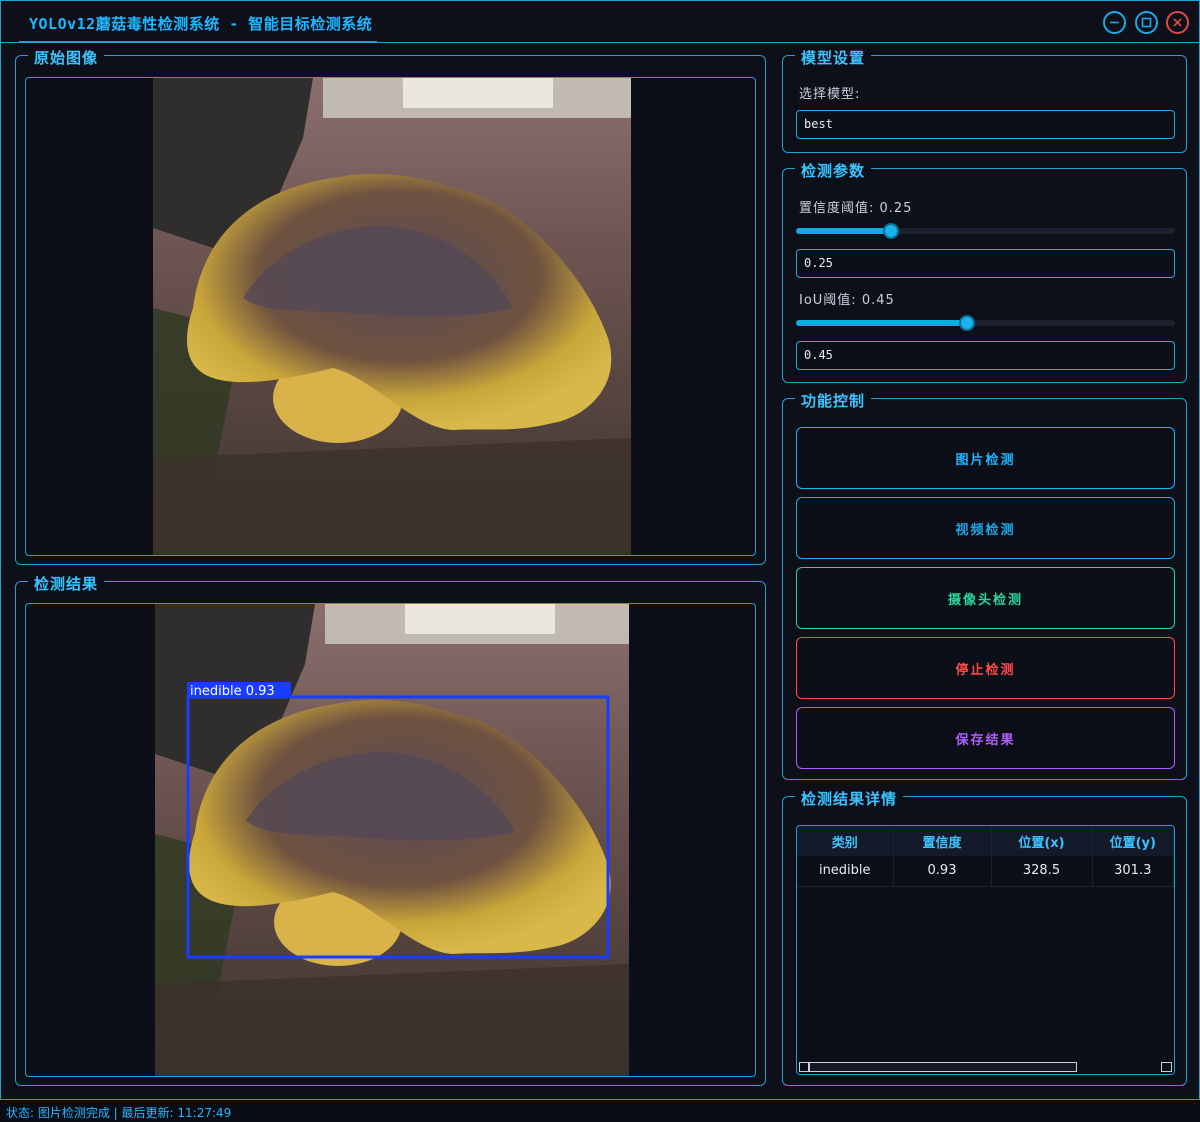  Describe the element at coordinates (942, 841) in the screenshot. I see `column-header-confidence: 置信度` at that location.